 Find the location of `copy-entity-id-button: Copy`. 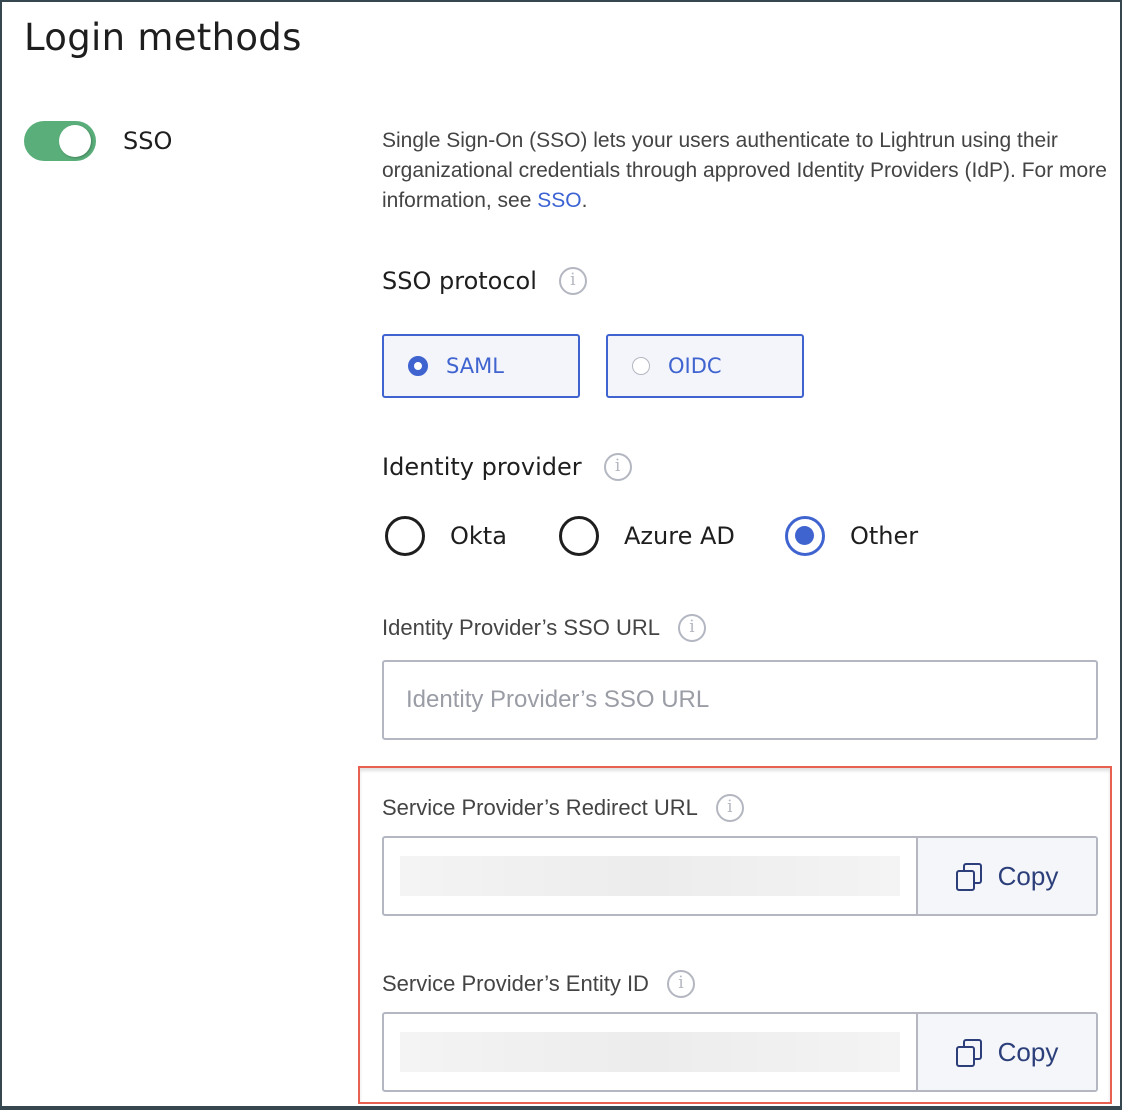

copy-entity-id-button: Copy is located at coordinates (1006, 1052).